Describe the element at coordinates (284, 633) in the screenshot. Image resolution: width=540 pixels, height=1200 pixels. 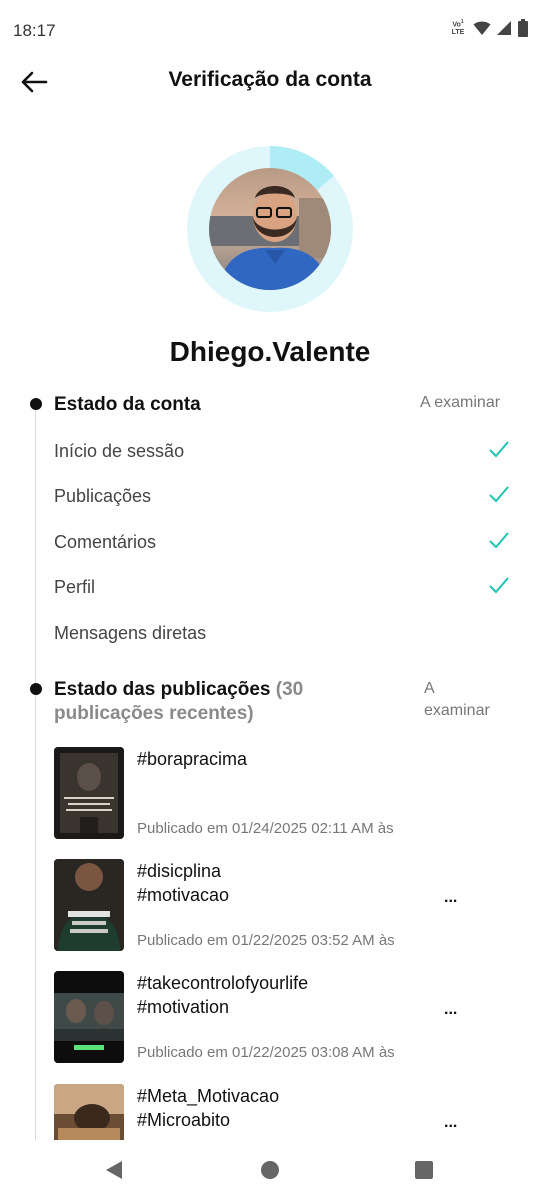
I see `check-row-direct-messages: Mensagens diretas` at that location.